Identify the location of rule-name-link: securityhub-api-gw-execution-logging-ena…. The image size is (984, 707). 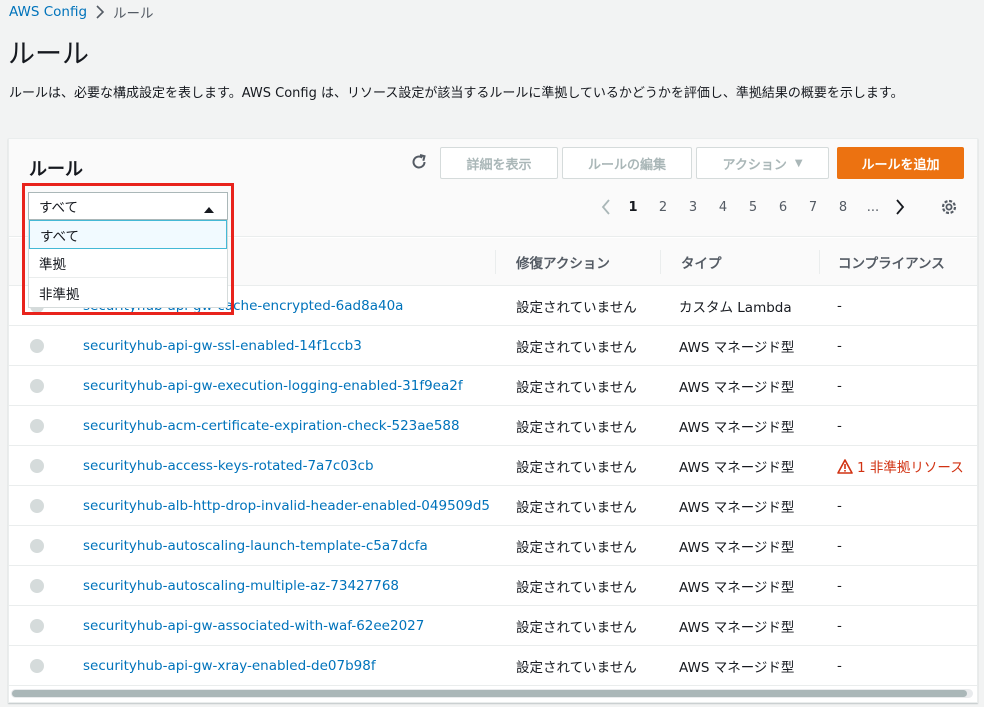
(273, 386).